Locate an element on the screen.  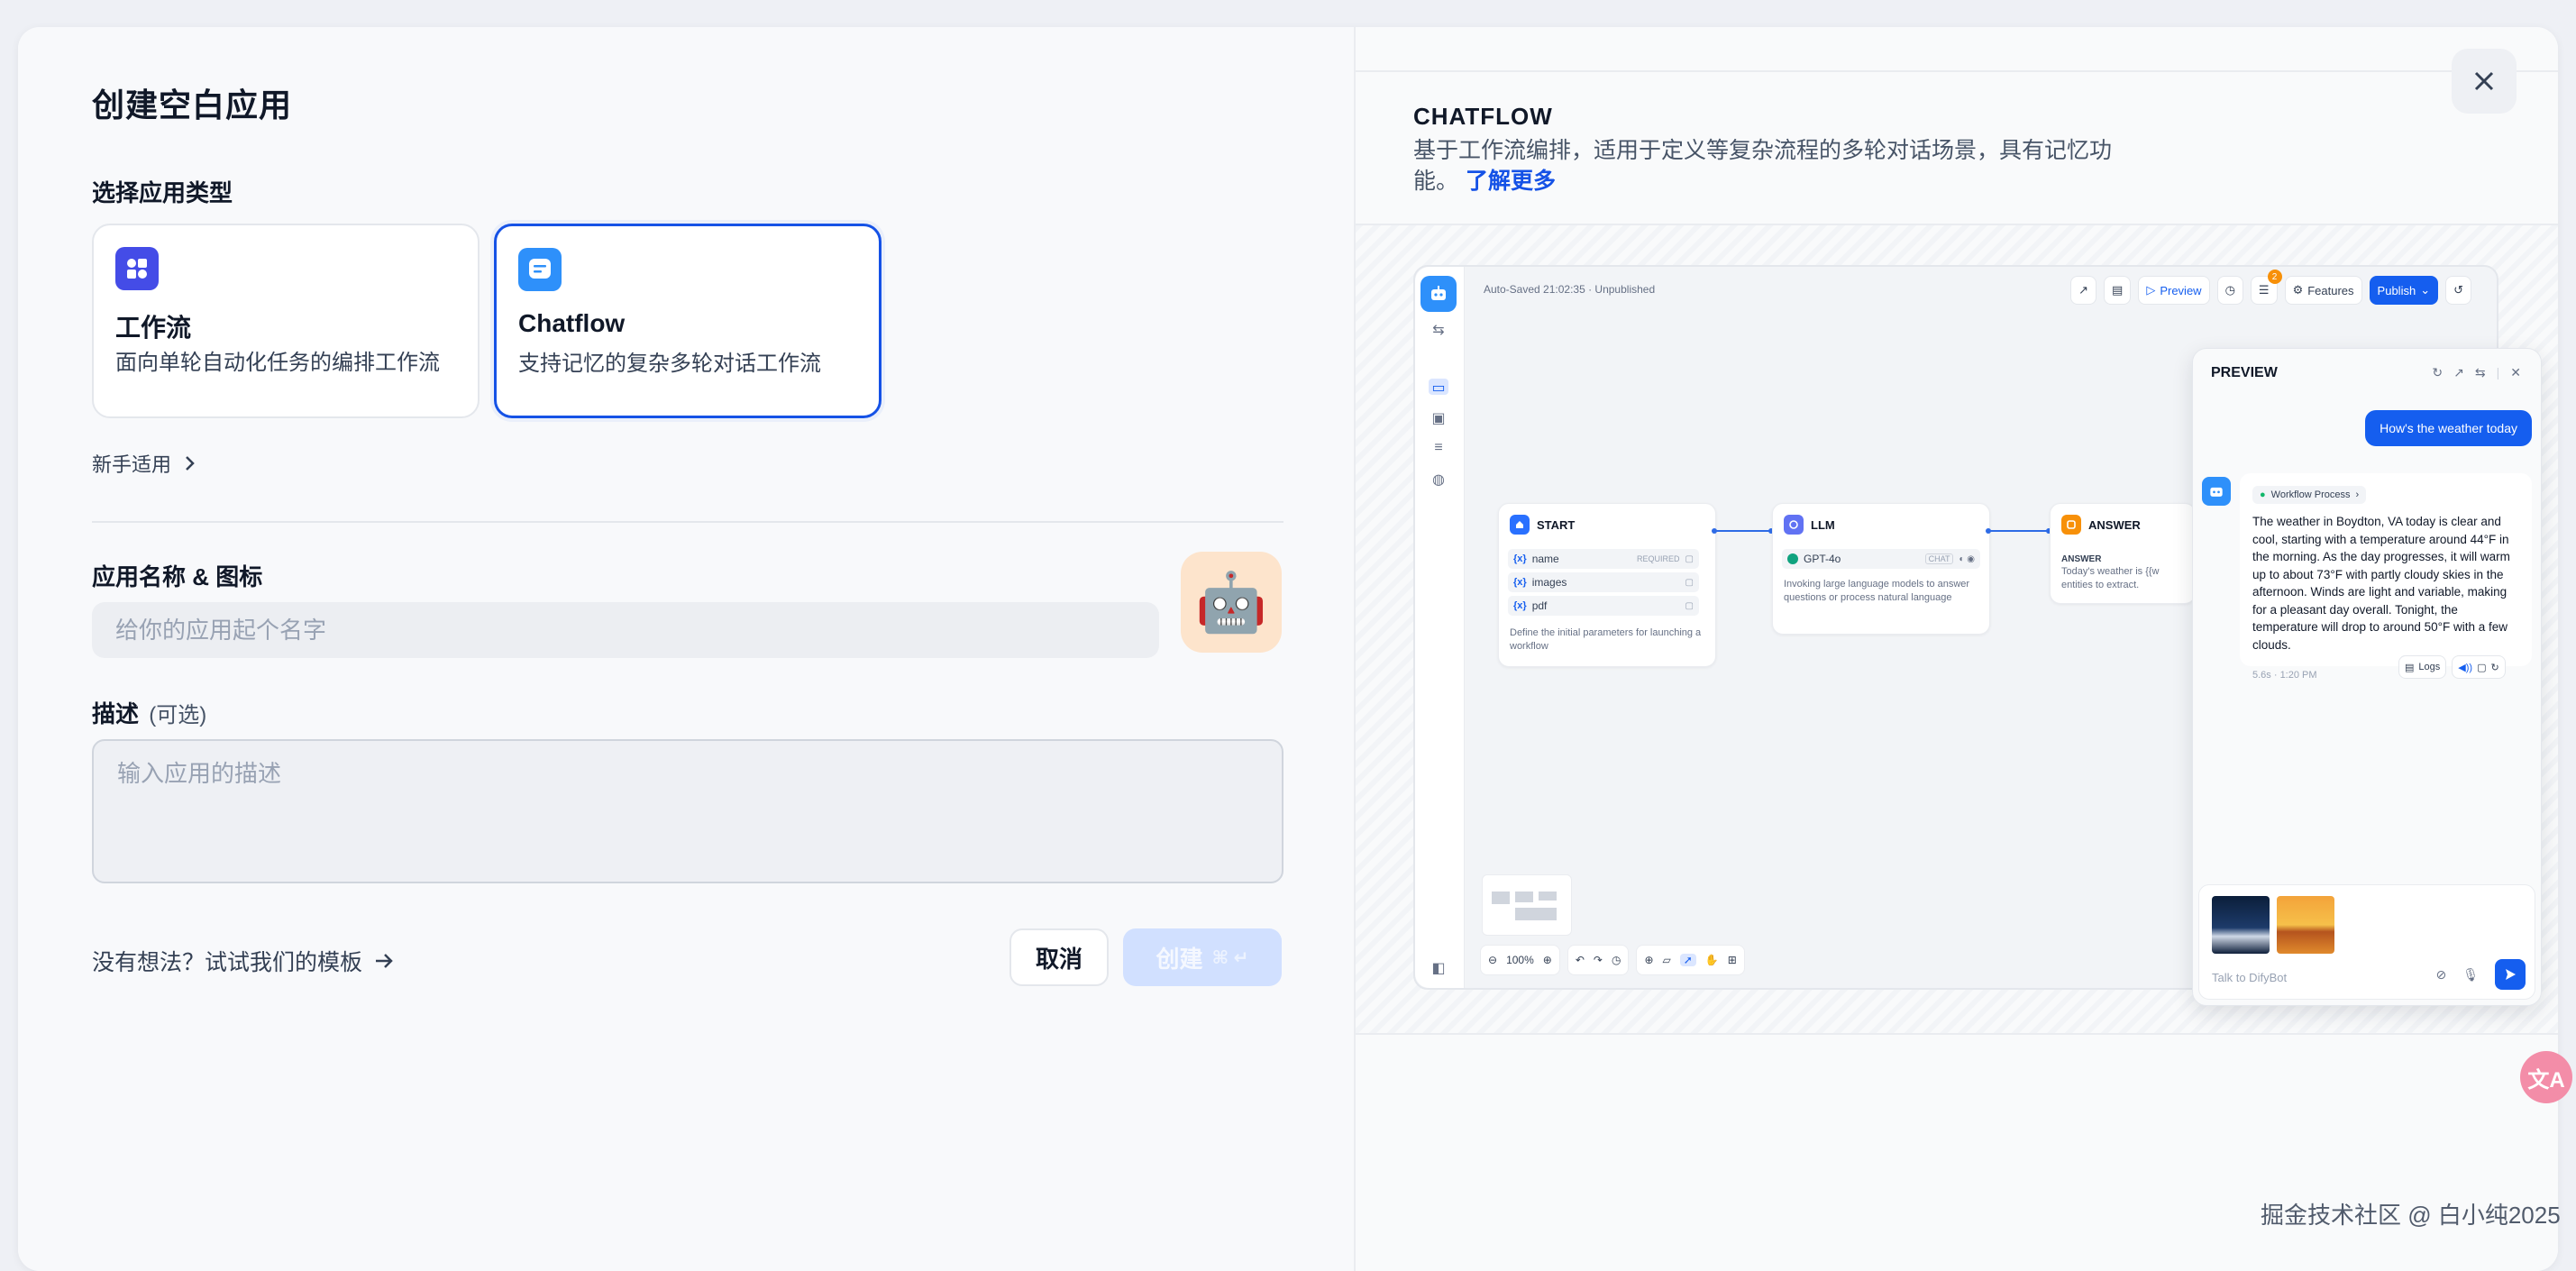
message-tools: ◀)) ▢ ↻ is located at coordinates (2479, 667).